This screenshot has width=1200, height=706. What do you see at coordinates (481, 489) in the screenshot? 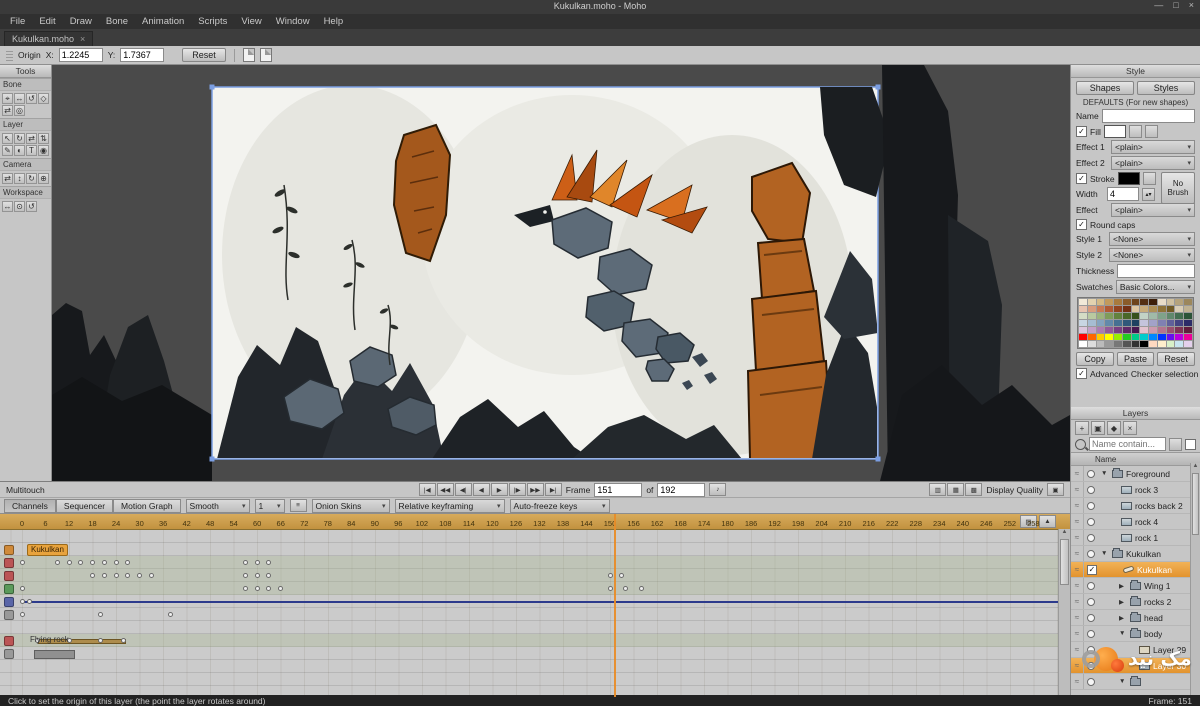
I see `play-back-button: ◀` at bounding box center [481, 489].